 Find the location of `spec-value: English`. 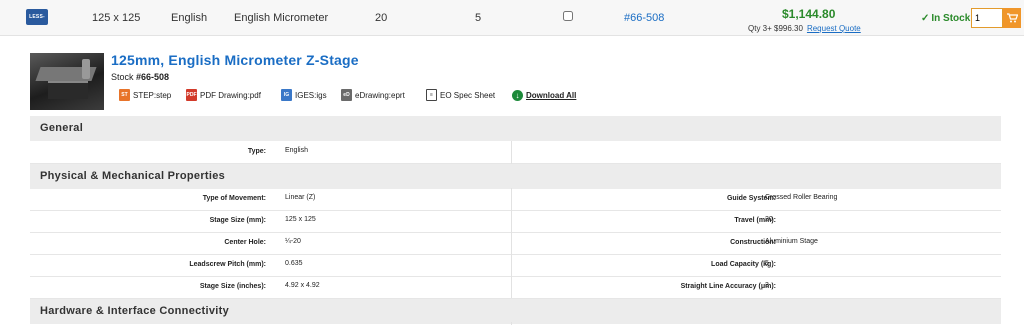

spec-value: English is located at coordinates (296, 150).